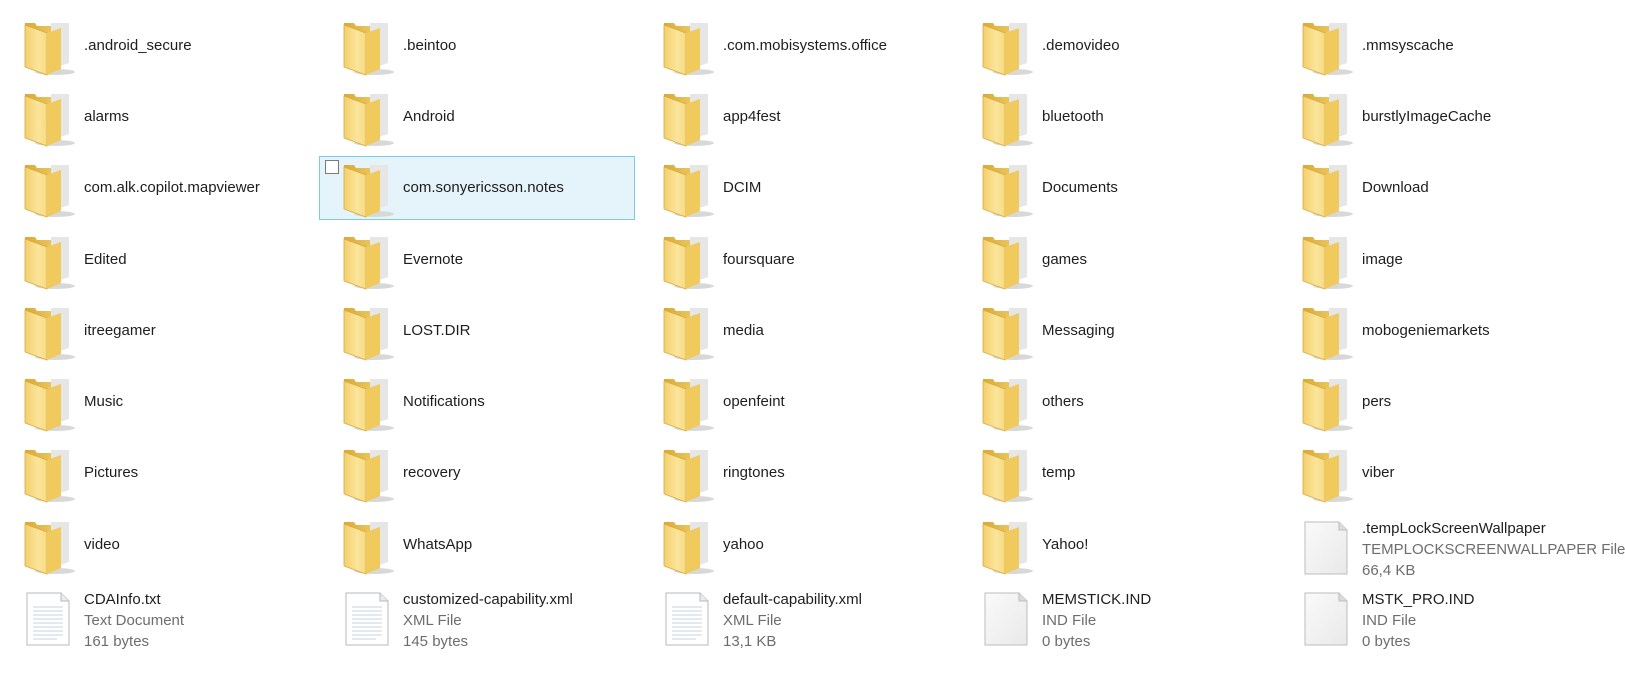 The height and width of the screenshot is (690, 1625). What do you see at coordinates (1378, 472) in the screenshot?
I see `item-name: viber` at bounding box center [1378, 472].